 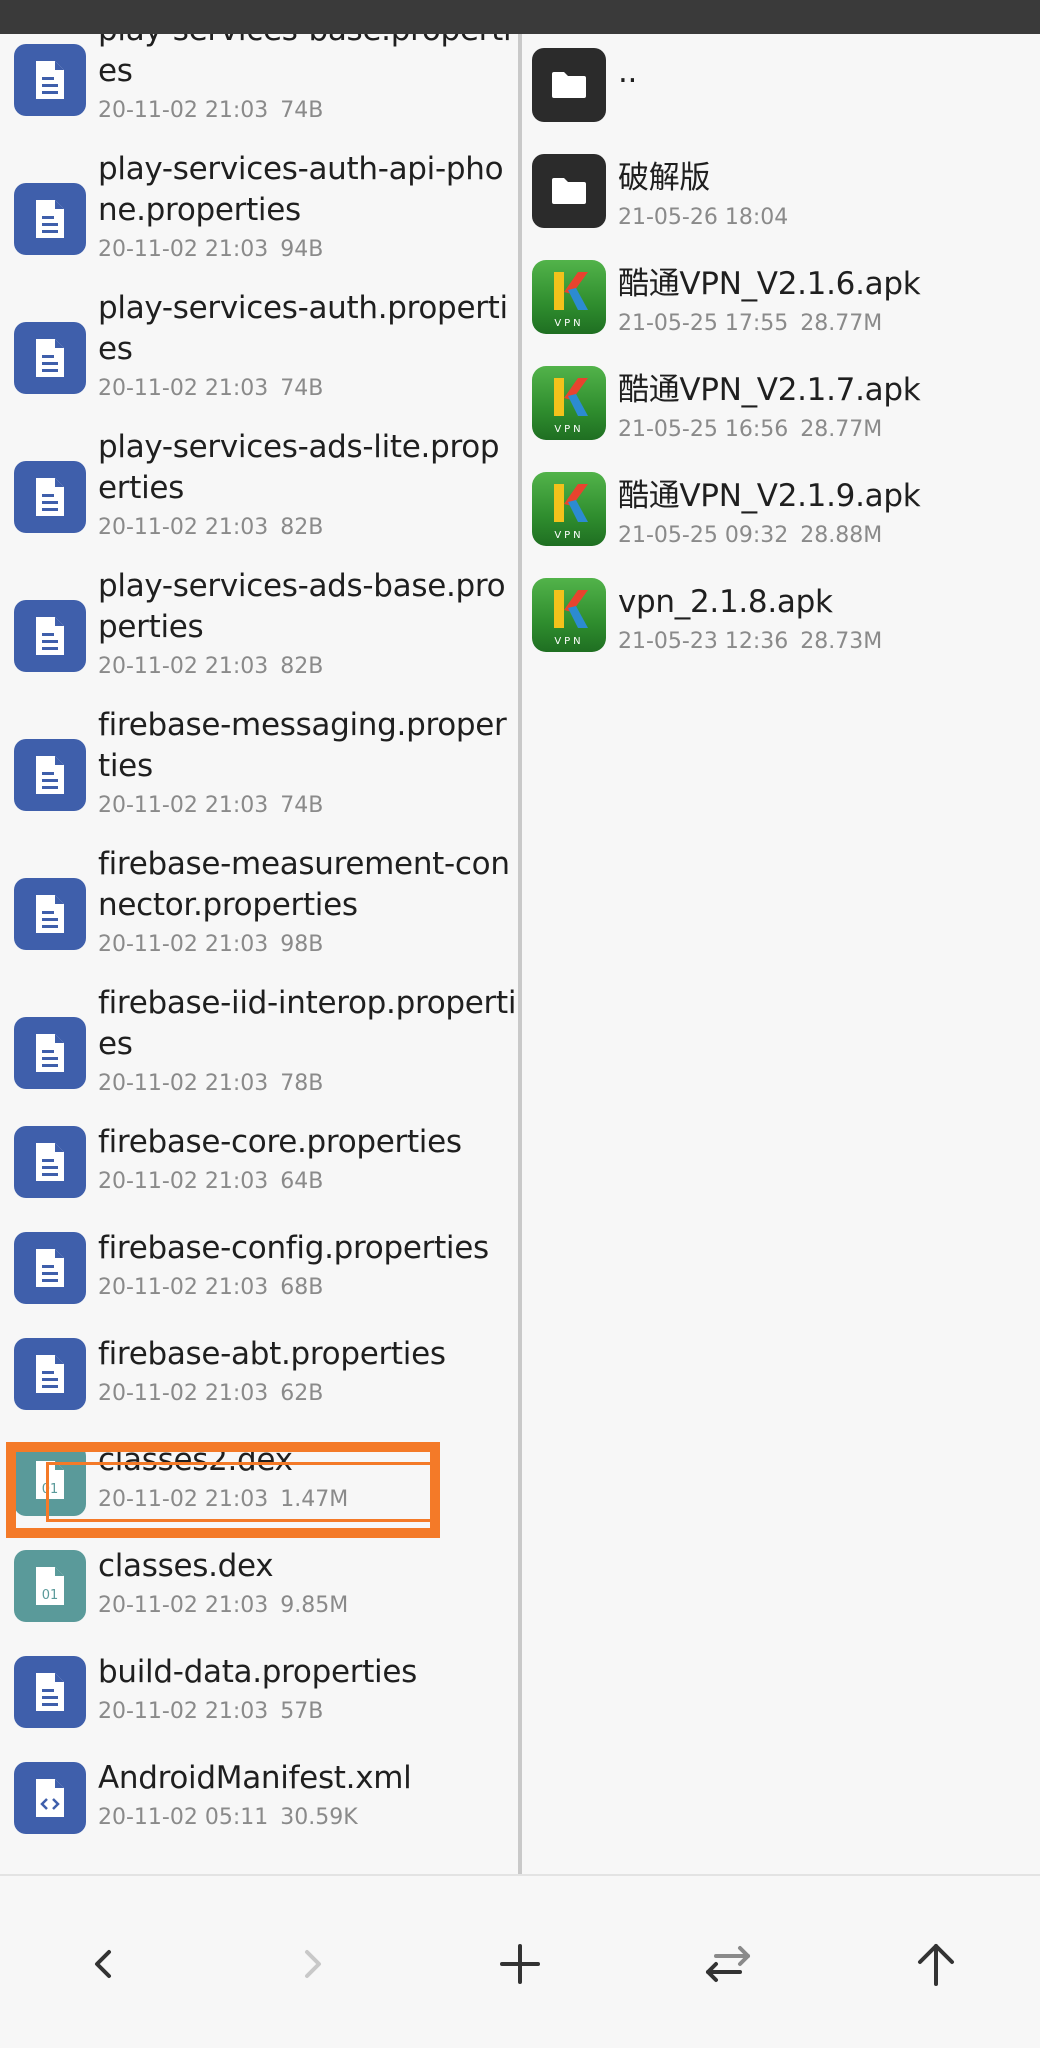 I want to click on file-name: firebase-messaging.properties, so click(x=302, y=745).